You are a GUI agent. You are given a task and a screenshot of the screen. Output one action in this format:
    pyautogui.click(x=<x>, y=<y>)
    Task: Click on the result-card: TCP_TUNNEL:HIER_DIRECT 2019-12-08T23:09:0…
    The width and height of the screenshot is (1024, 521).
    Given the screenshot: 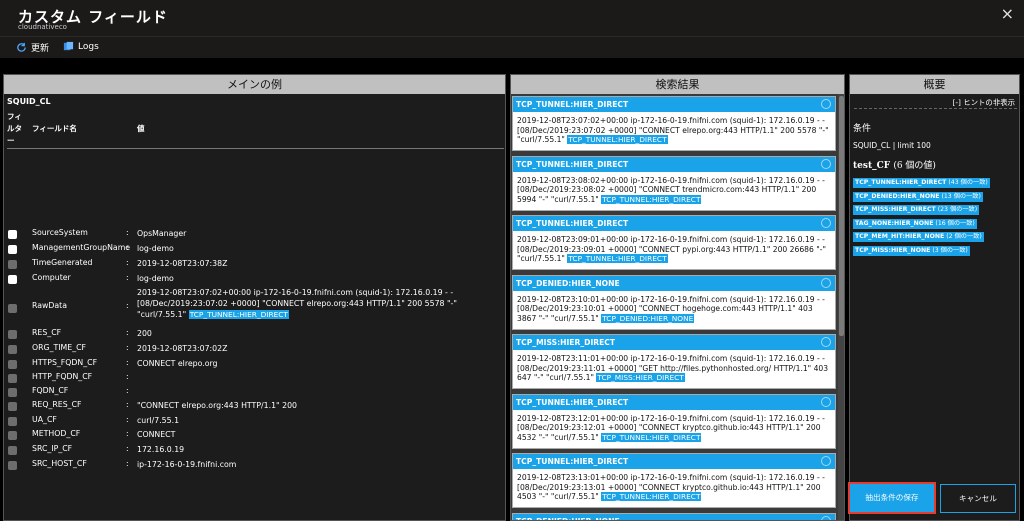 What is the action you would take?
    pyautogui.click(x=674, y=242)
    